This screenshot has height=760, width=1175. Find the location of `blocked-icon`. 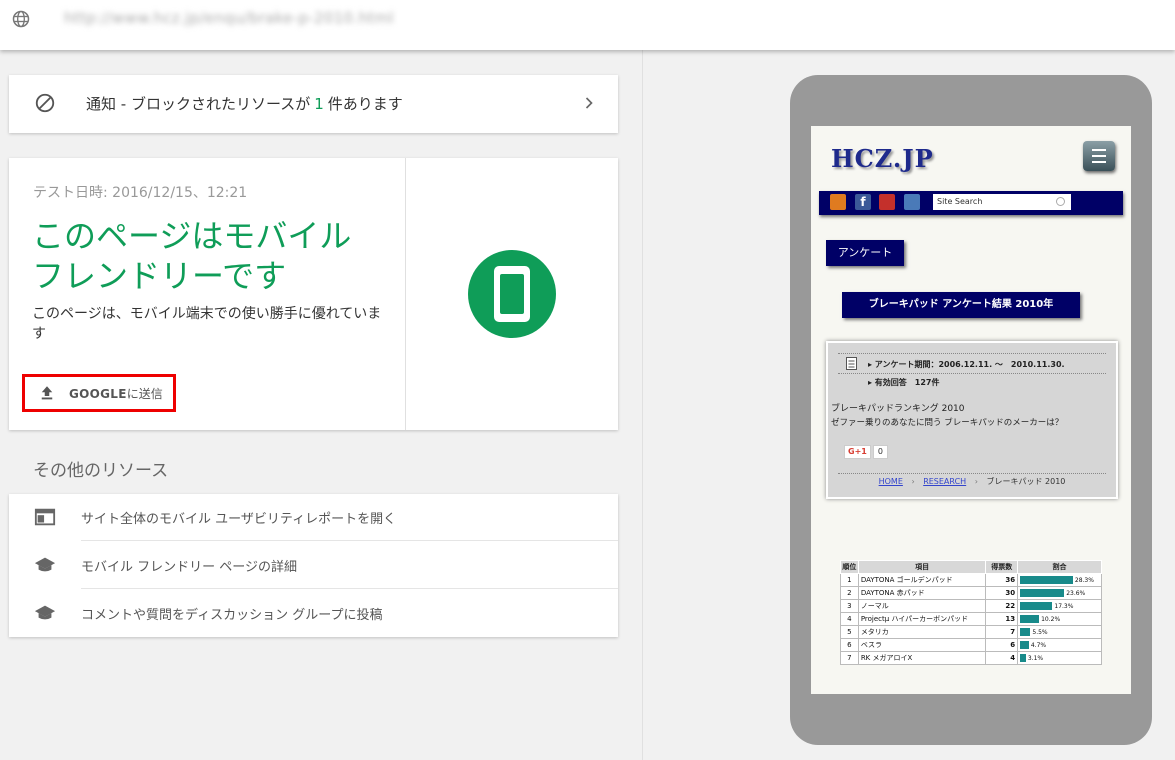

blocked-icon is located at coordinates (45, 103).